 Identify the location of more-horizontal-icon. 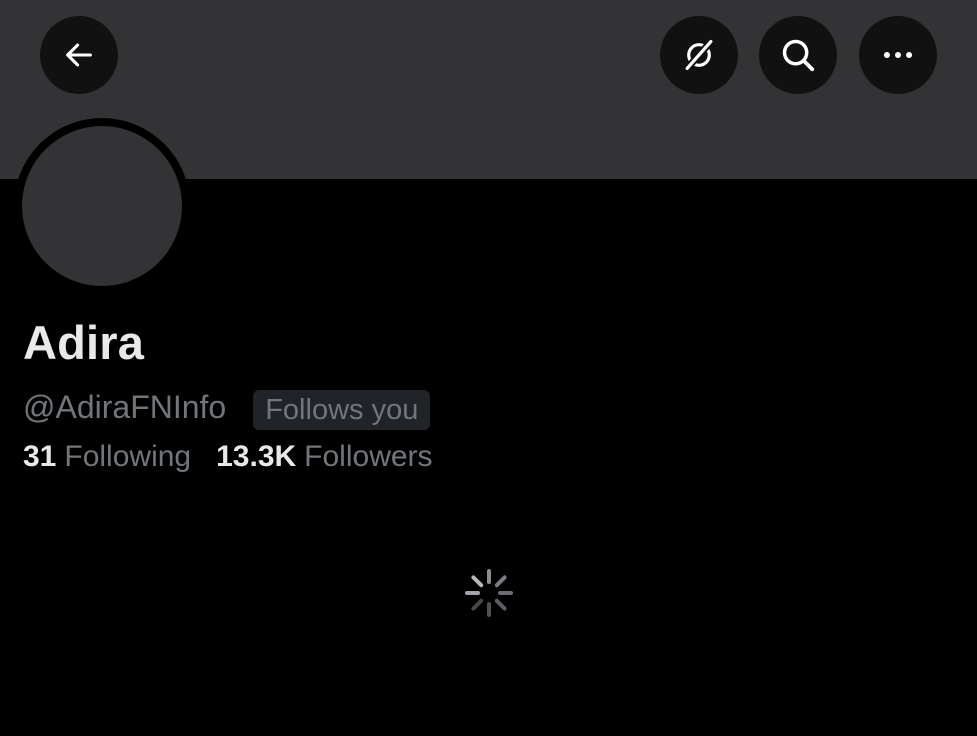
(898, 55).